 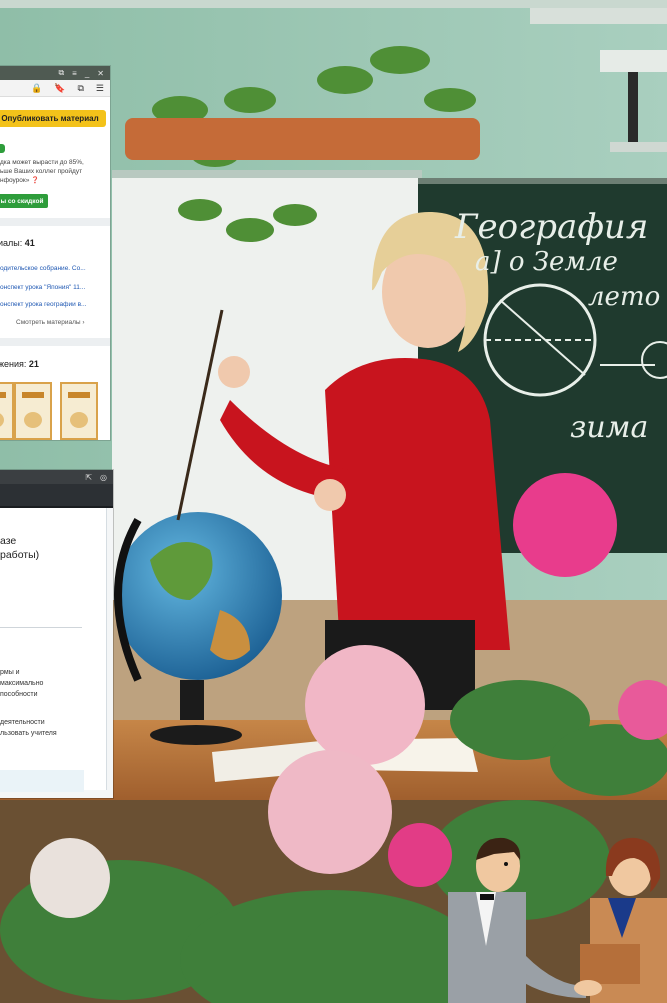 What do you see at coordinates (55, 73) in the screenshot?
I see `browser-title-bar: ⧉ ≡ _ ✕` at bounding box center [55, 73].